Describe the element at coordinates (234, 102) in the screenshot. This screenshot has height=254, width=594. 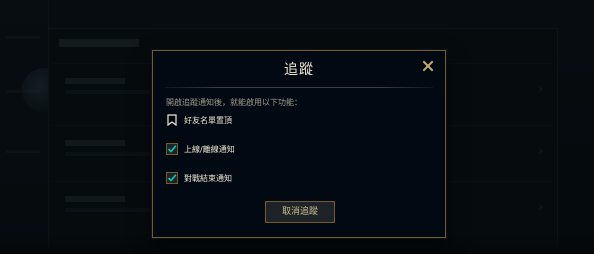
I see `modal-description: 開啟追蹤通知後，就能啟用以下功能：` at that location.